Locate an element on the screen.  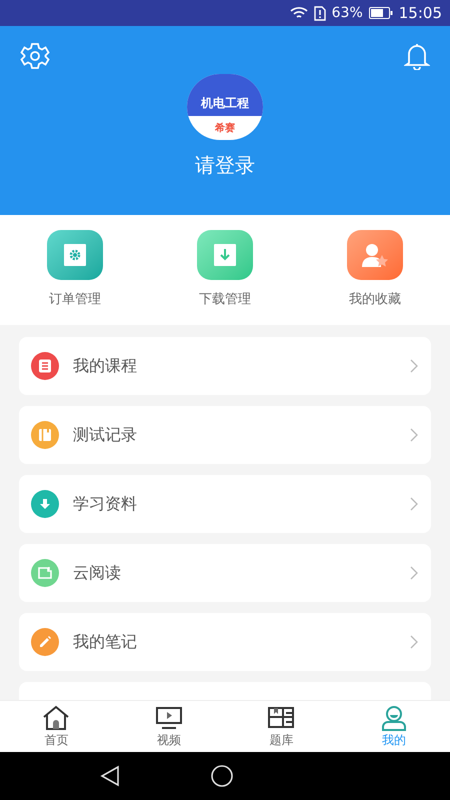
wifi-icon is located at coordinates (299, 13).